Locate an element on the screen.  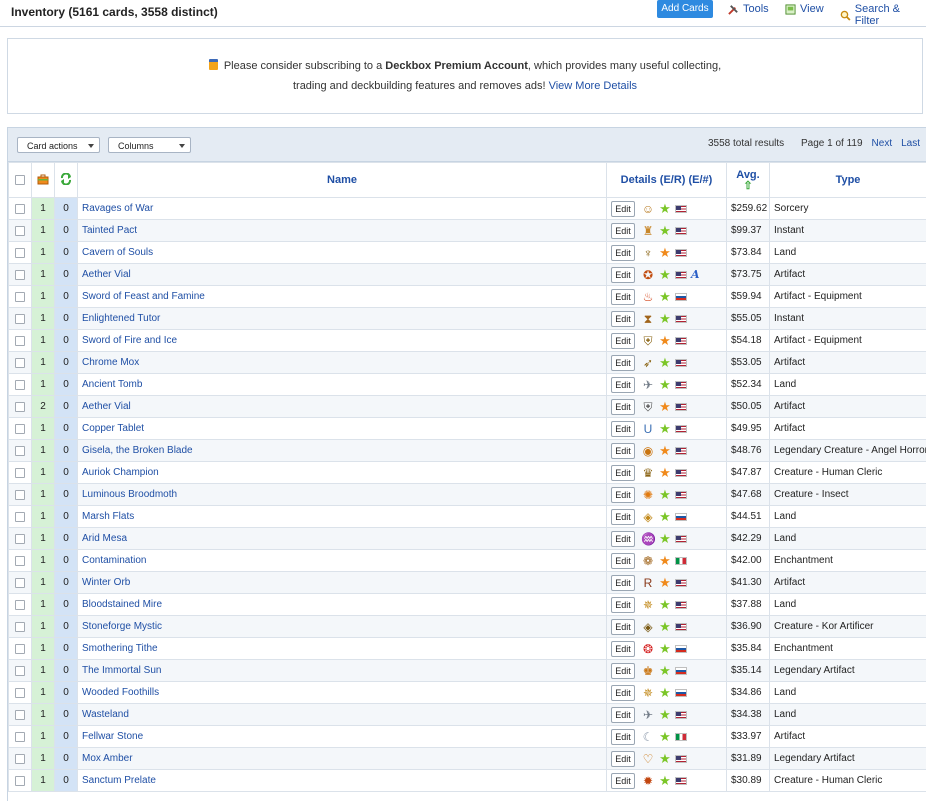
card-name-link: Wooded Foothills is located at coordinates (342, 693).